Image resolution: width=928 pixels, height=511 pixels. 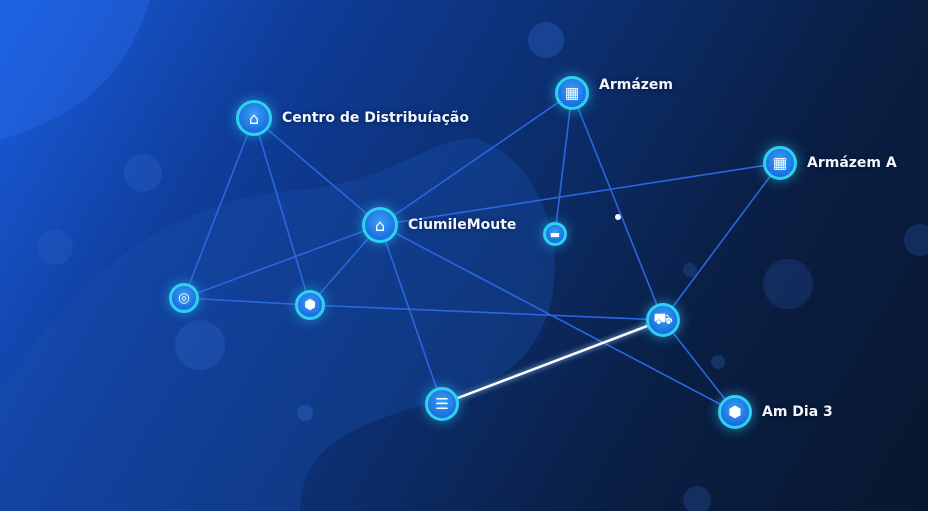 What do you see at coordinates (617, 206) in the screenshot?
I see `edge-arm-truck` at bounding box center [617, 206].